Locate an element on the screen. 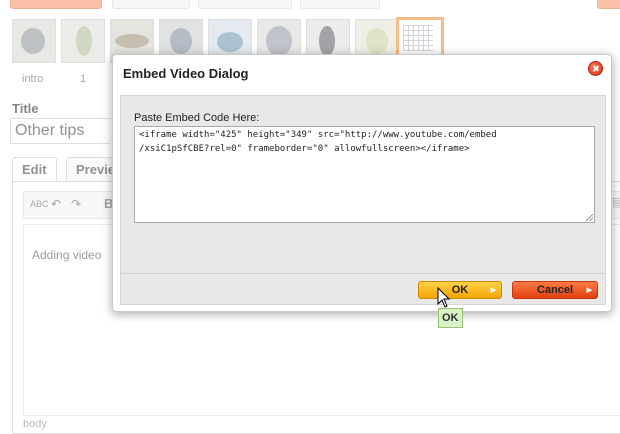  footer-divider is located at coordinates (363, 273).